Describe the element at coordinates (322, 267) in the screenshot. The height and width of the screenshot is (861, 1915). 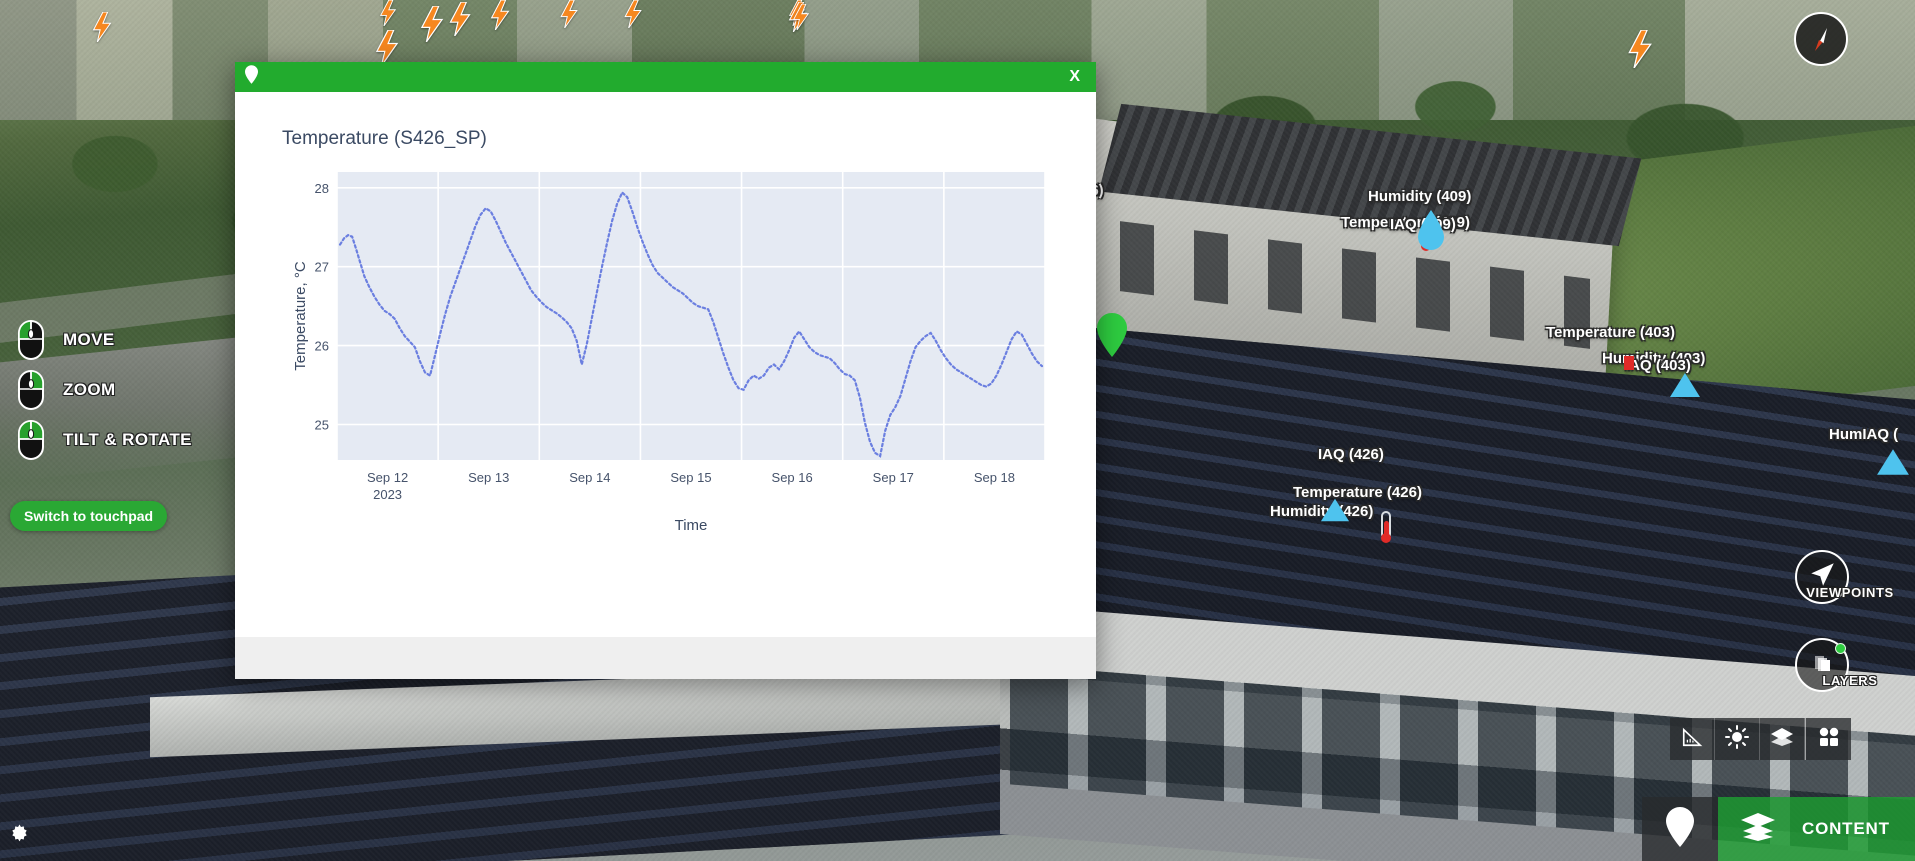
I see `svg-text: 27` at that location.